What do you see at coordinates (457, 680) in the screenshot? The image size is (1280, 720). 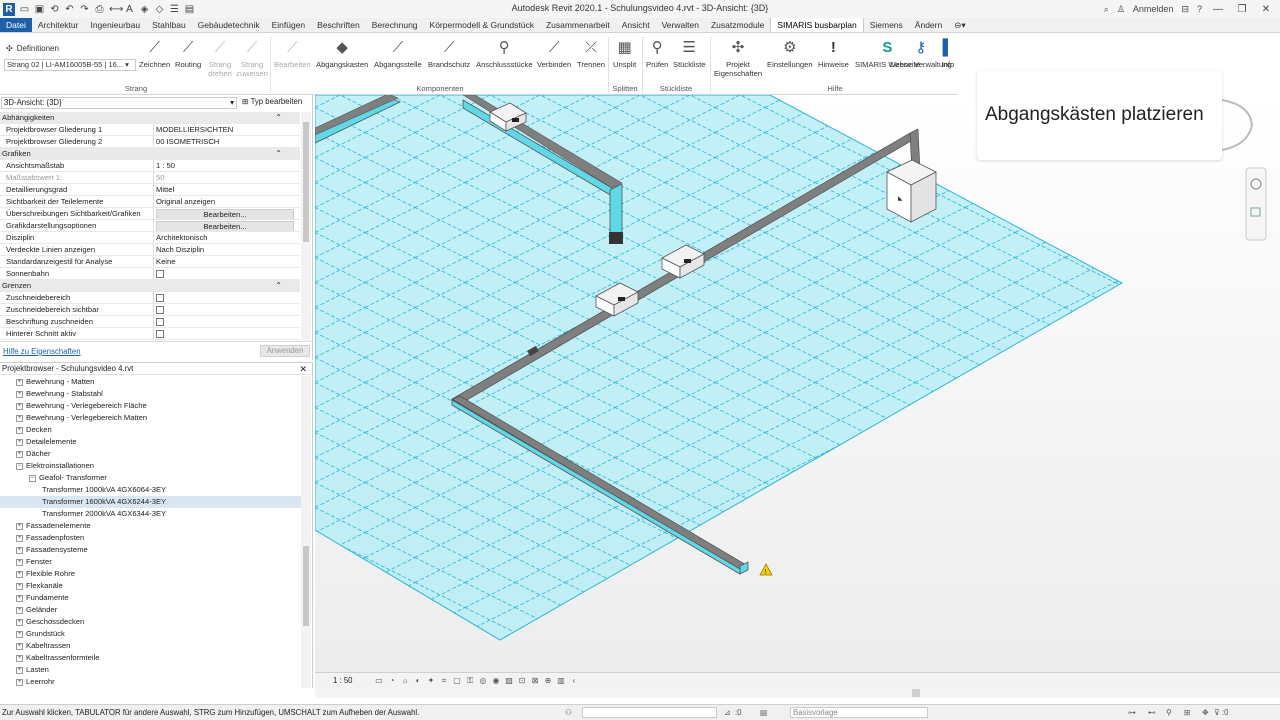 I see `show-crop-icon: ▢` at bounding box center [457, 680].